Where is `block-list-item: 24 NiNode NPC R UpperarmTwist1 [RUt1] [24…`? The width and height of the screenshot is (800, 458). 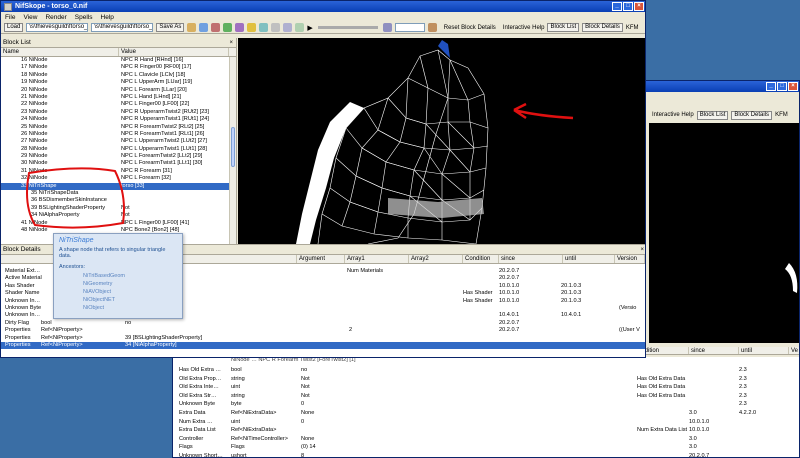
block-list-item: 24 NiNode NPC R UpperarmTwist1 [RUt1] [24… is located at coordinates (118, 120).